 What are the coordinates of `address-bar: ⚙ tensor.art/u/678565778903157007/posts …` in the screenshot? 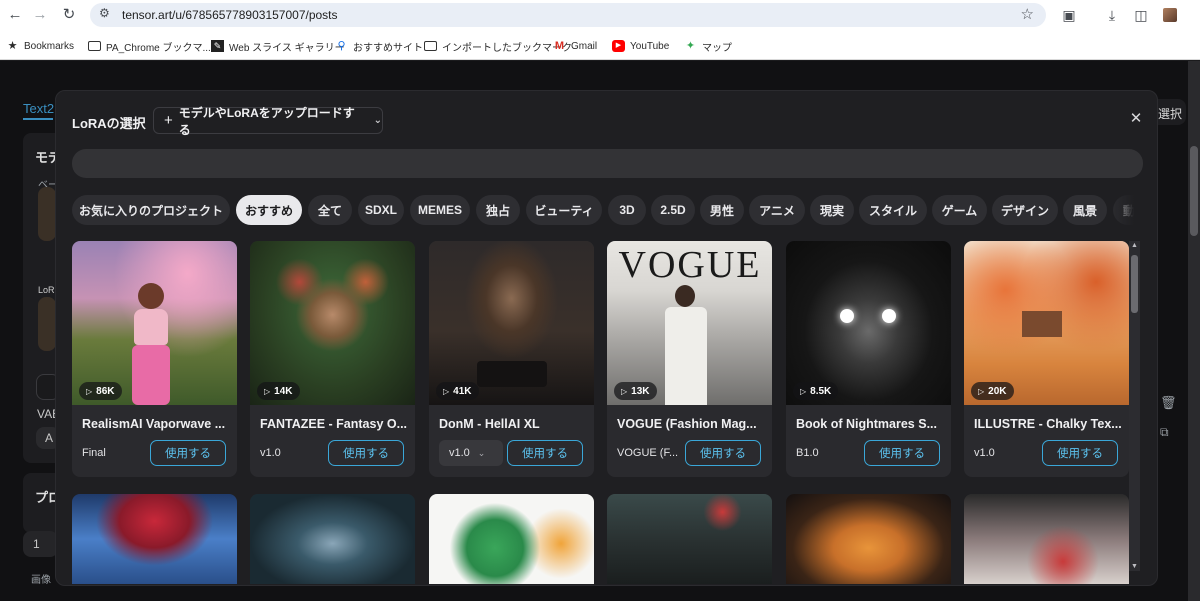 It's located at (568, 15).